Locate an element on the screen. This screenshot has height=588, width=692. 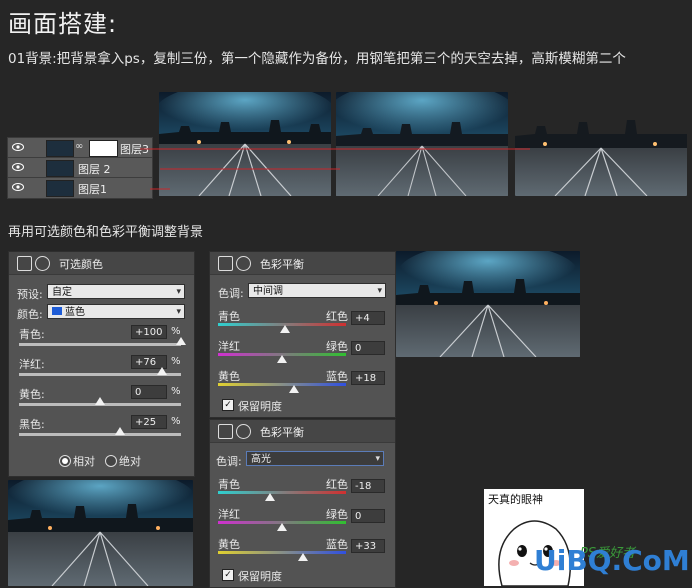
adjustment-icon is located at coordinates (24, 263).